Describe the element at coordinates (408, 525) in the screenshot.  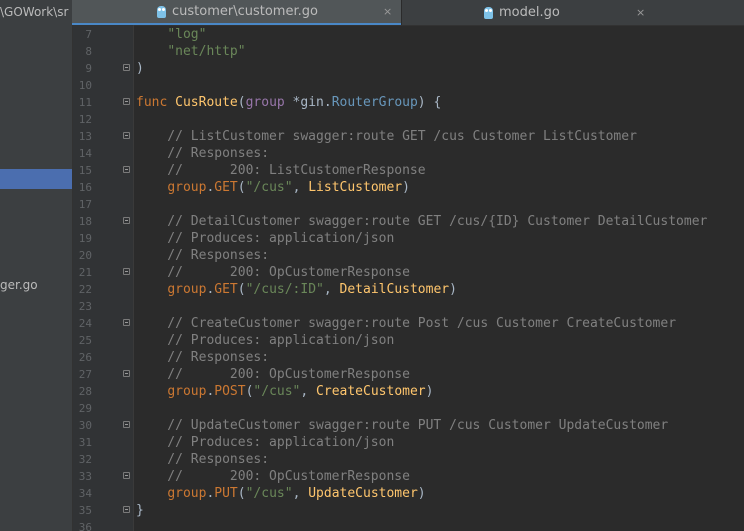
I see `code-line: 36` at that location.